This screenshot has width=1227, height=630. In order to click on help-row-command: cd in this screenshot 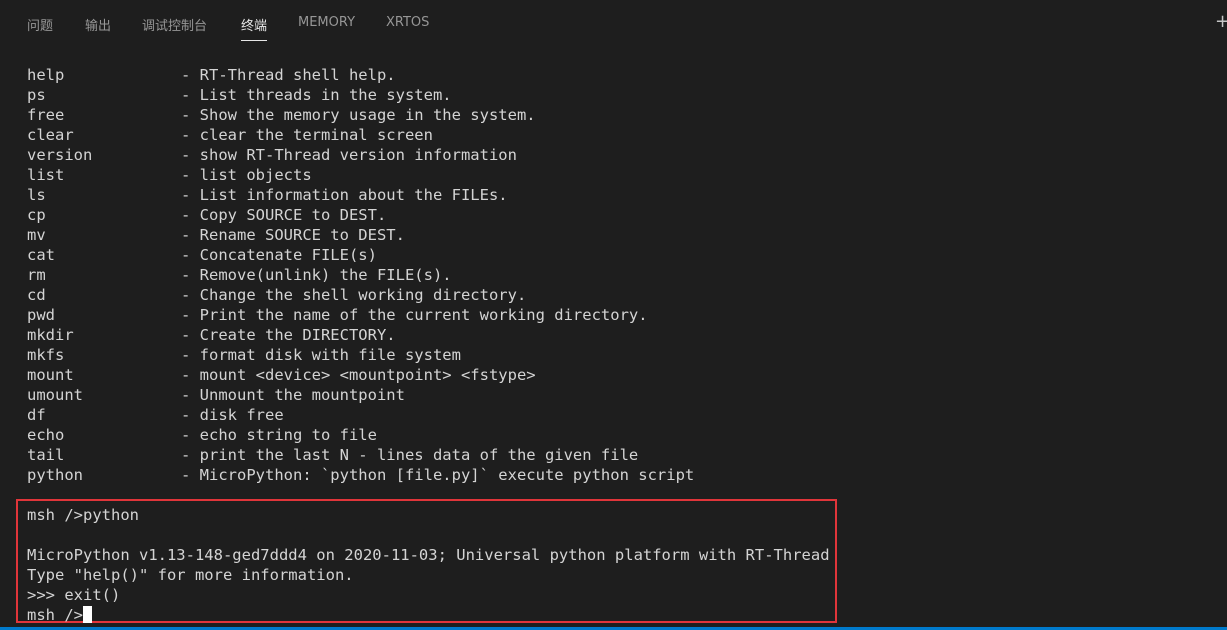, I will do `click(36, 295)`.